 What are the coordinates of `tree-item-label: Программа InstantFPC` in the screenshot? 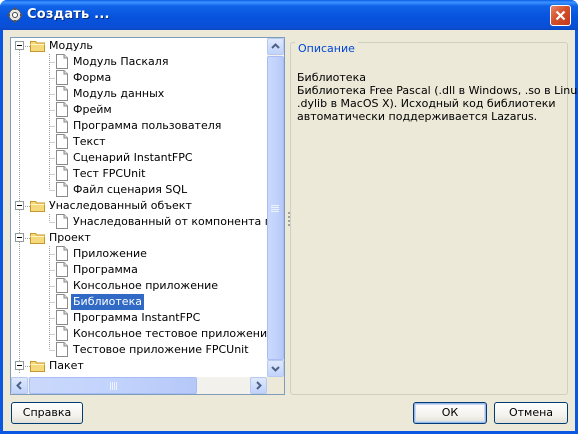 It's located at (136, 318).